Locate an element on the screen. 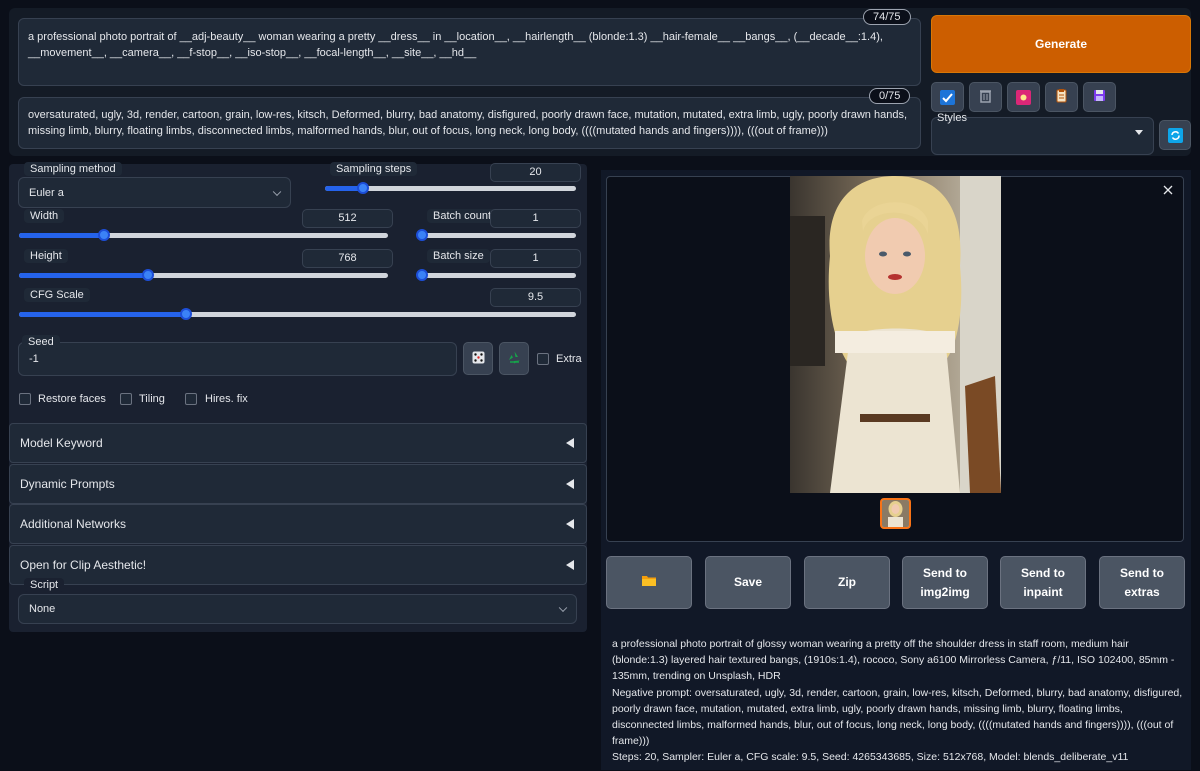  button-label: img2img is located at coordinates (945, 591).